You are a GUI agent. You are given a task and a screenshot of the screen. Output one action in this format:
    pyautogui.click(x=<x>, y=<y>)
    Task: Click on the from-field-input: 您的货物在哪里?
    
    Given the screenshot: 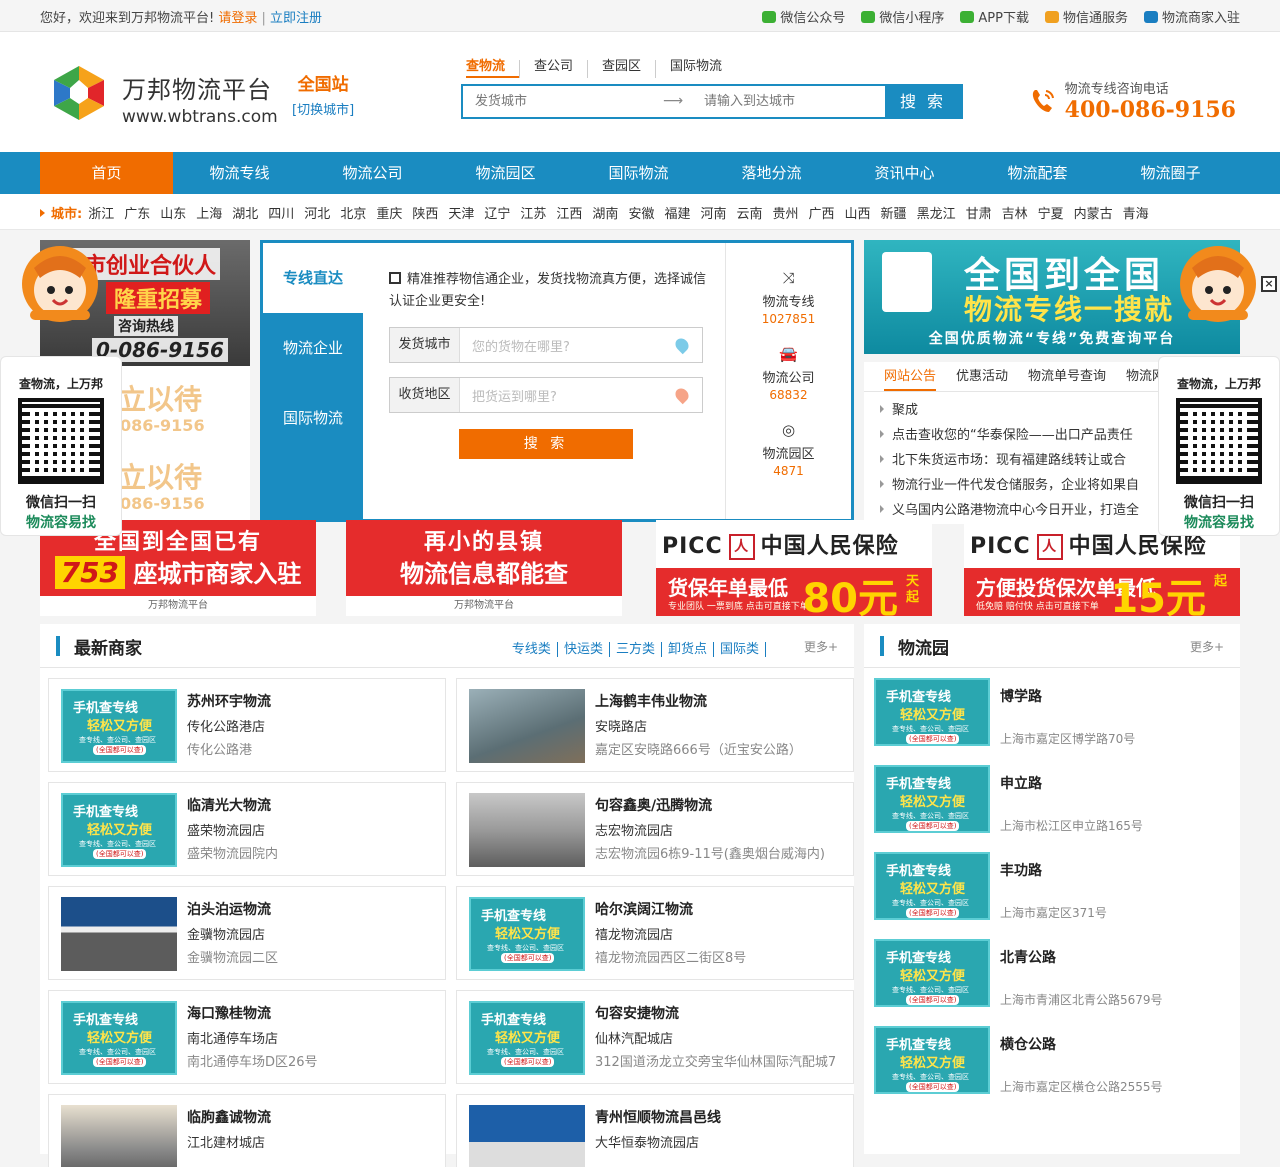 What is the action you would take?
    pyautogui.click(x=568, y=345)
    